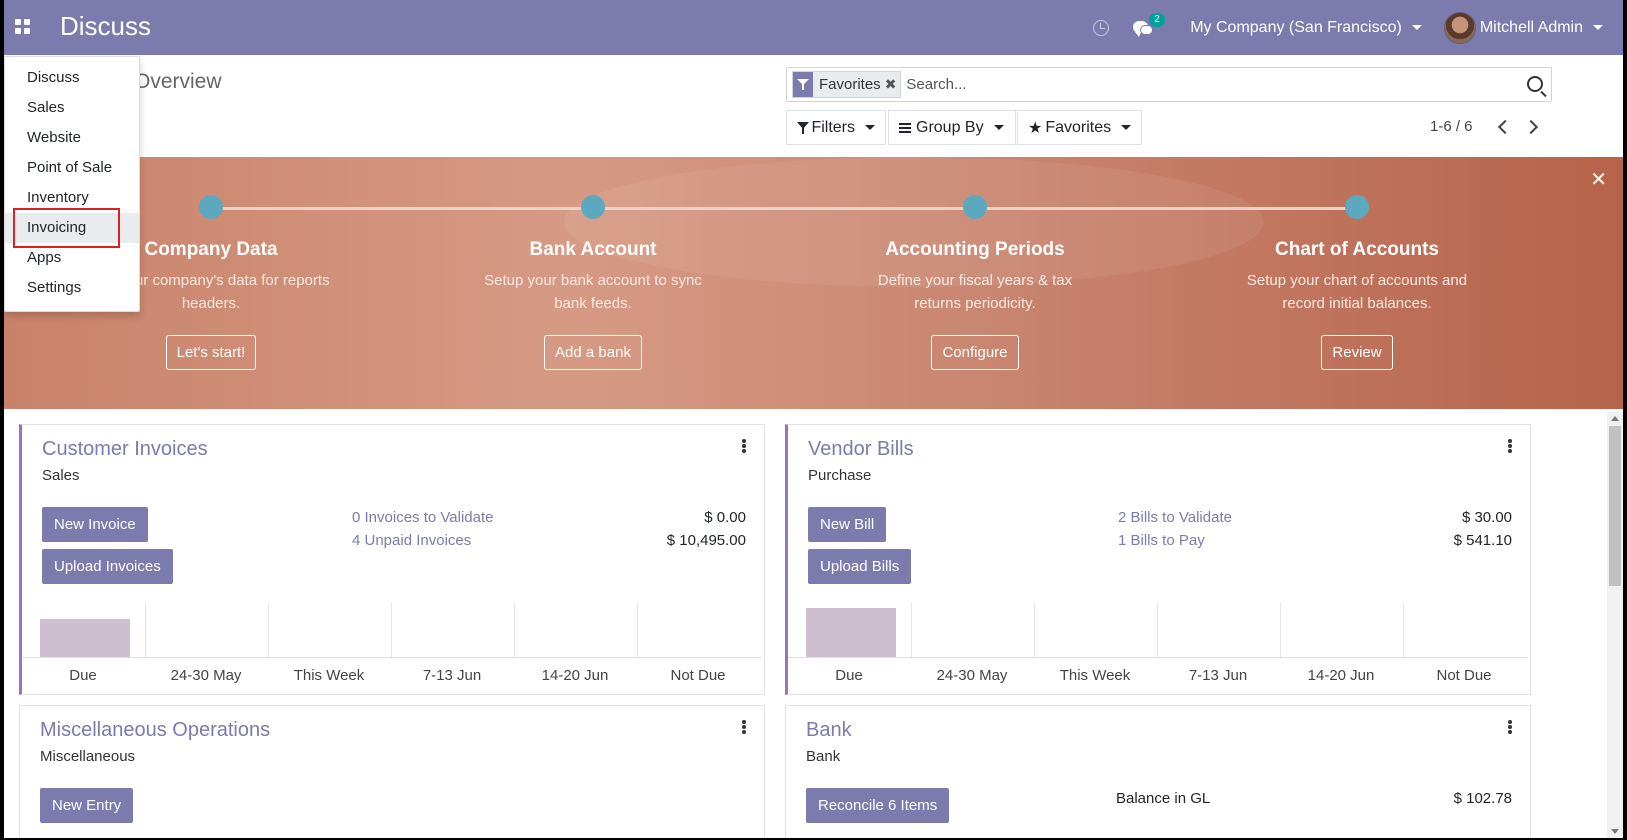 The image size is (1627, 840). What do you see at coordinates (836, 127) in the screenshot?
I see `filters-button: Filters` at bounding box center [836, 127].